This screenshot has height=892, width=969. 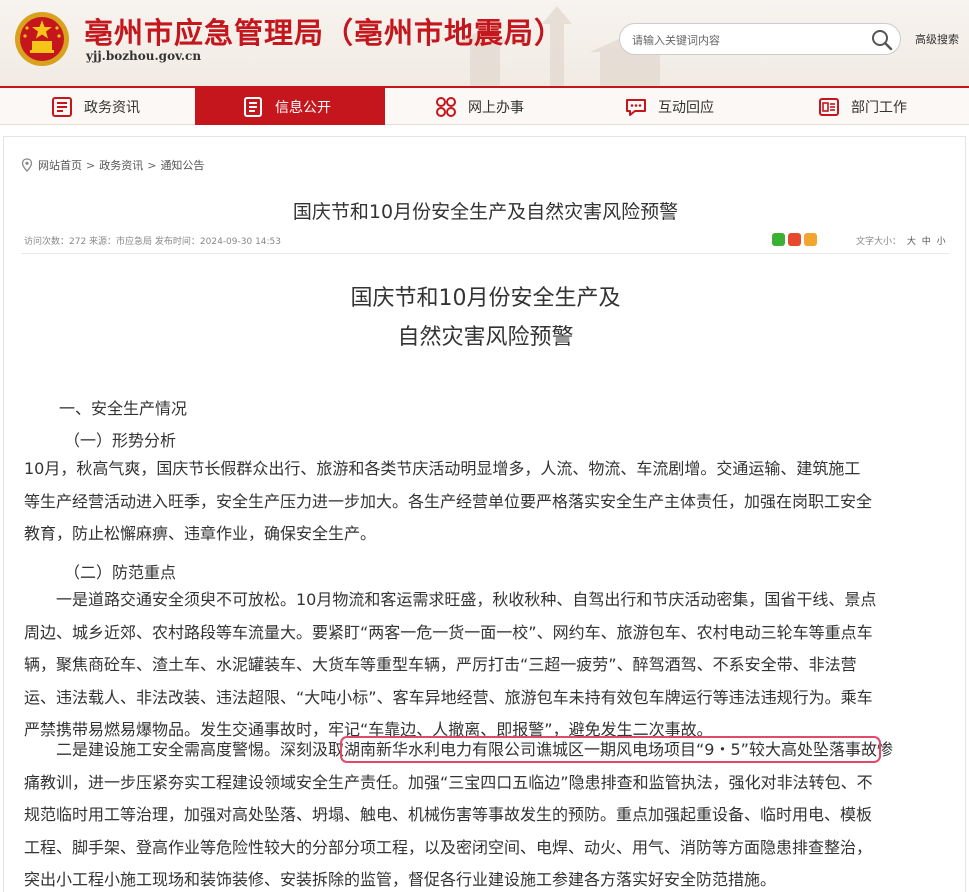 What do you see at coordinates (485, 298) in the screenshot?
I see `document-title-line-1: 国庆节和10月份安全生产及` at bounding box center [485, 298].